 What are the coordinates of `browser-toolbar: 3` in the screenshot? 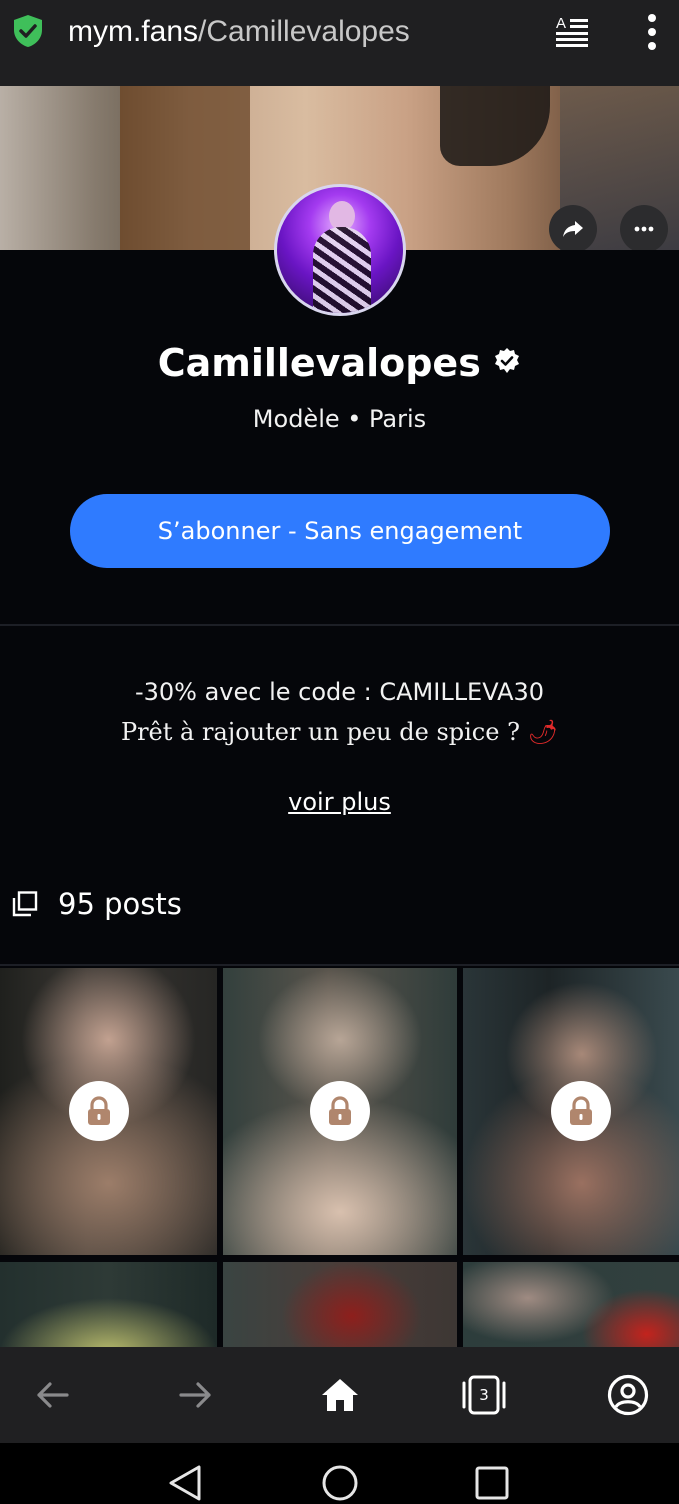 It's located at (339, 1395).